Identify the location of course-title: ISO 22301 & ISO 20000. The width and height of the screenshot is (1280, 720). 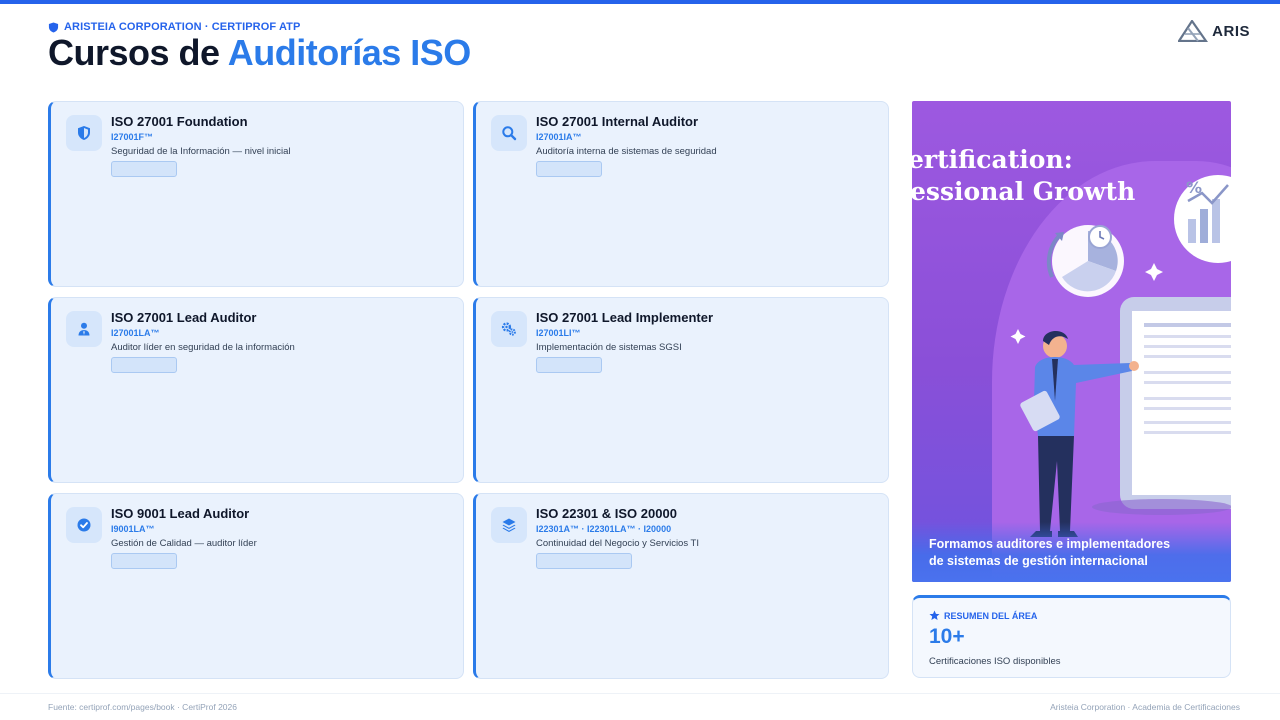
(606, 513).